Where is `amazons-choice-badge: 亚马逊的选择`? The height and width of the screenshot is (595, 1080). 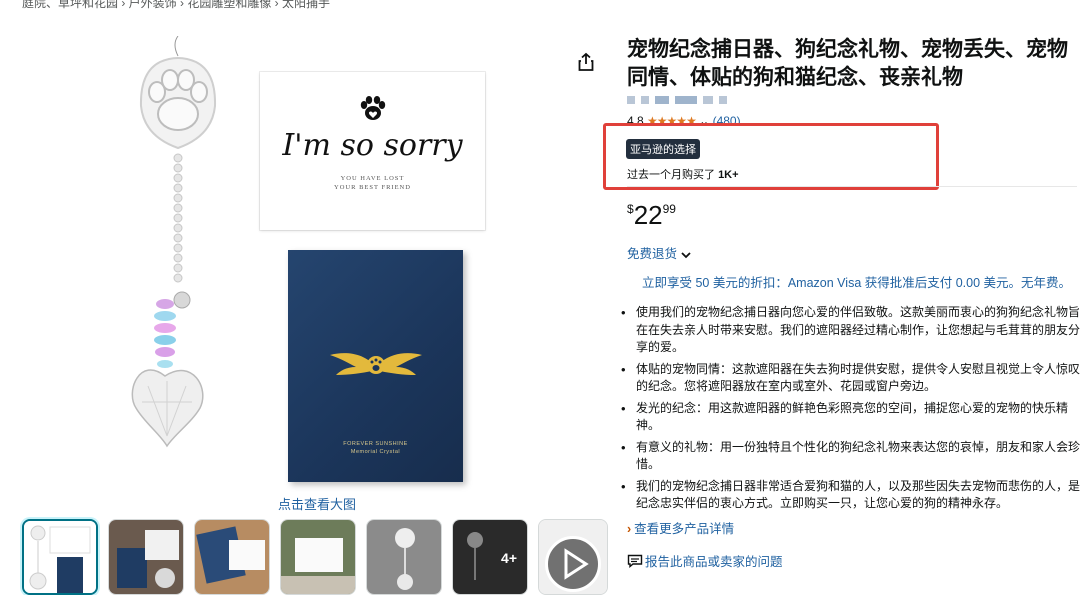
amazons-choice-badge: 亚马逊的选择 is located at coordinates (663, 149).